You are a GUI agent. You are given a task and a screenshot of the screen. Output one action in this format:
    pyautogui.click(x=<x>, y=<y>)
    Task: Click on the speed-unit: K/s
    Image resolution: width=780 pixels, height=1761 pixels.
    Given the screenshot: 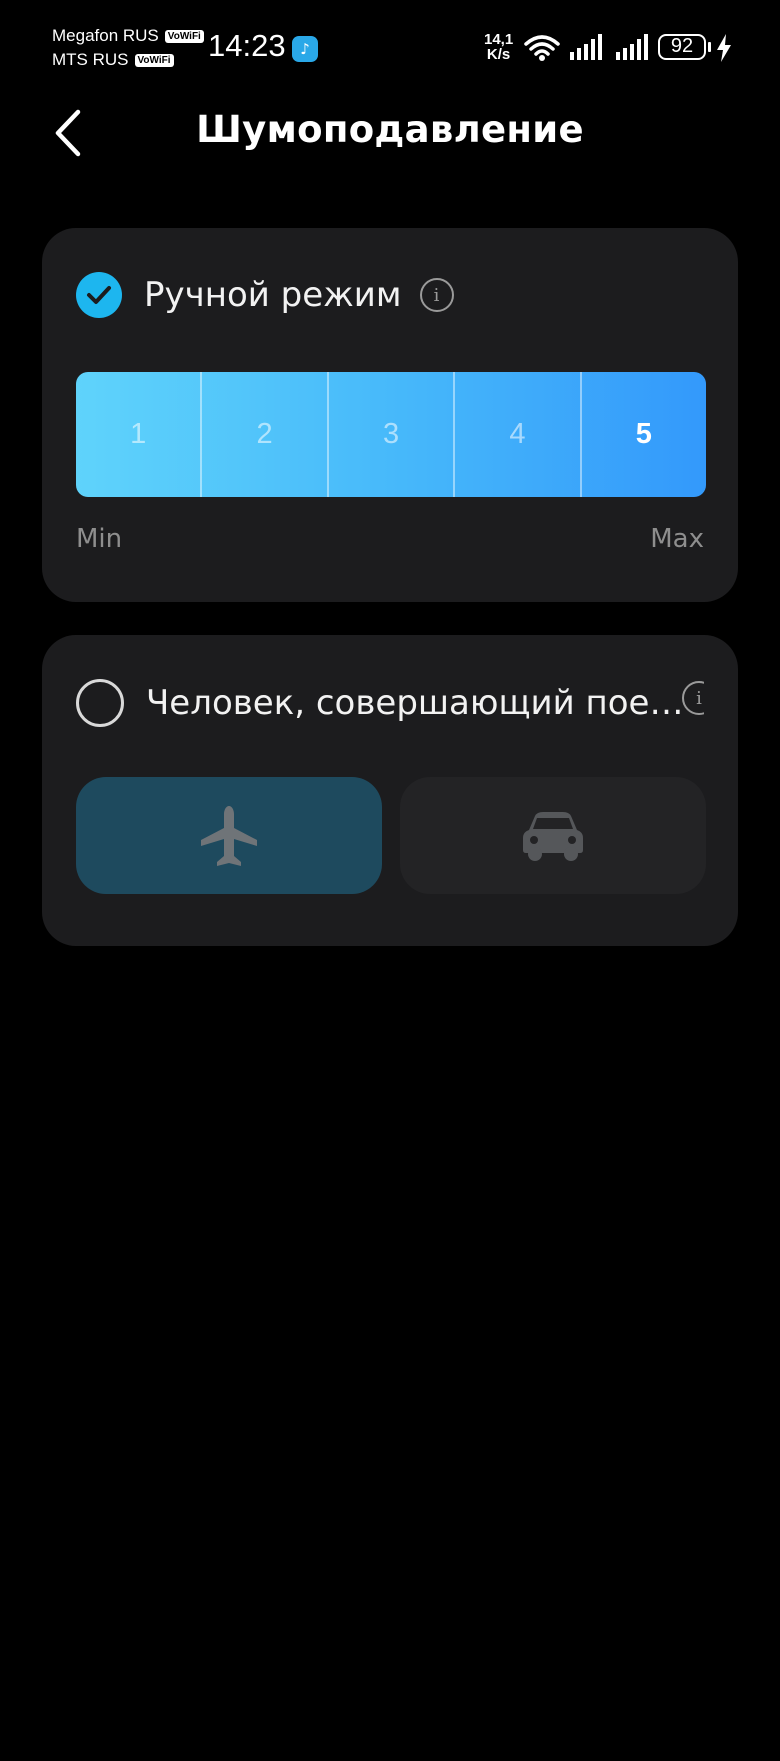 What is the action you would take?
    pyautogui.click(x=498, y=54)
    